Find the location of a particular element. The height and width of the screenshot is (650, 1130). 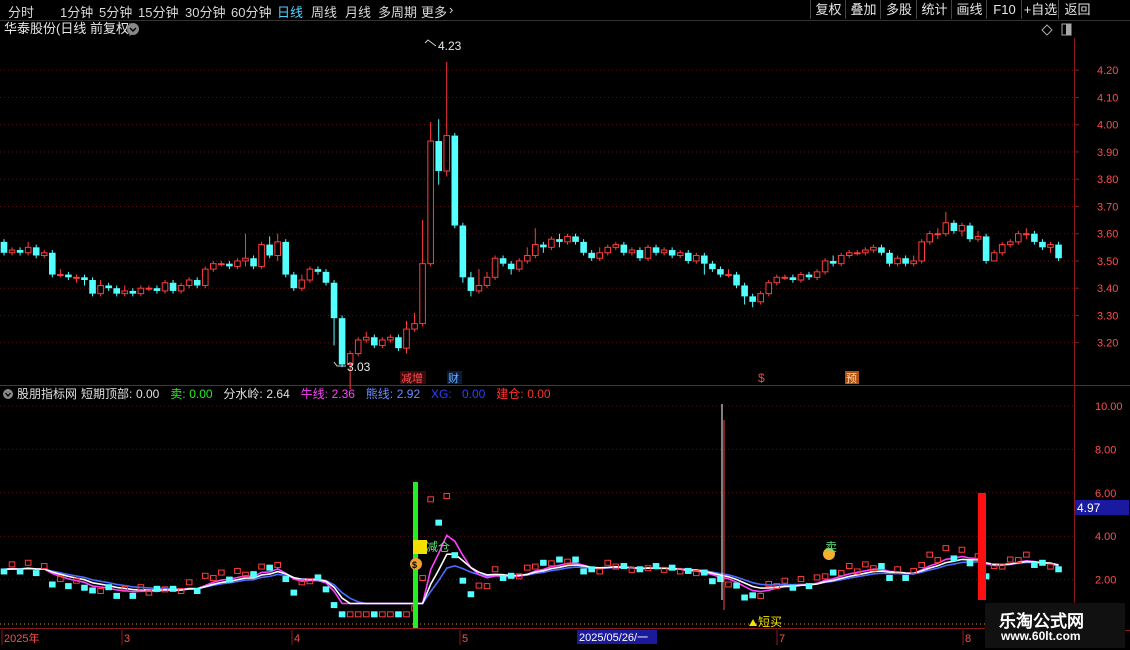

date-label: 5 is located at coordinates (465, 639).